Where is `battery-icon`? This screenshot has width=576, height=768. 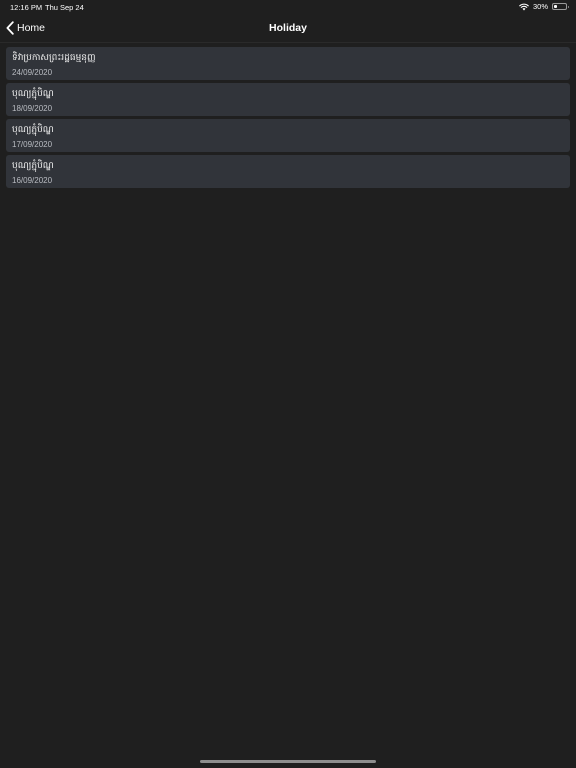
battery-icon is located at coordinates (560, 6).